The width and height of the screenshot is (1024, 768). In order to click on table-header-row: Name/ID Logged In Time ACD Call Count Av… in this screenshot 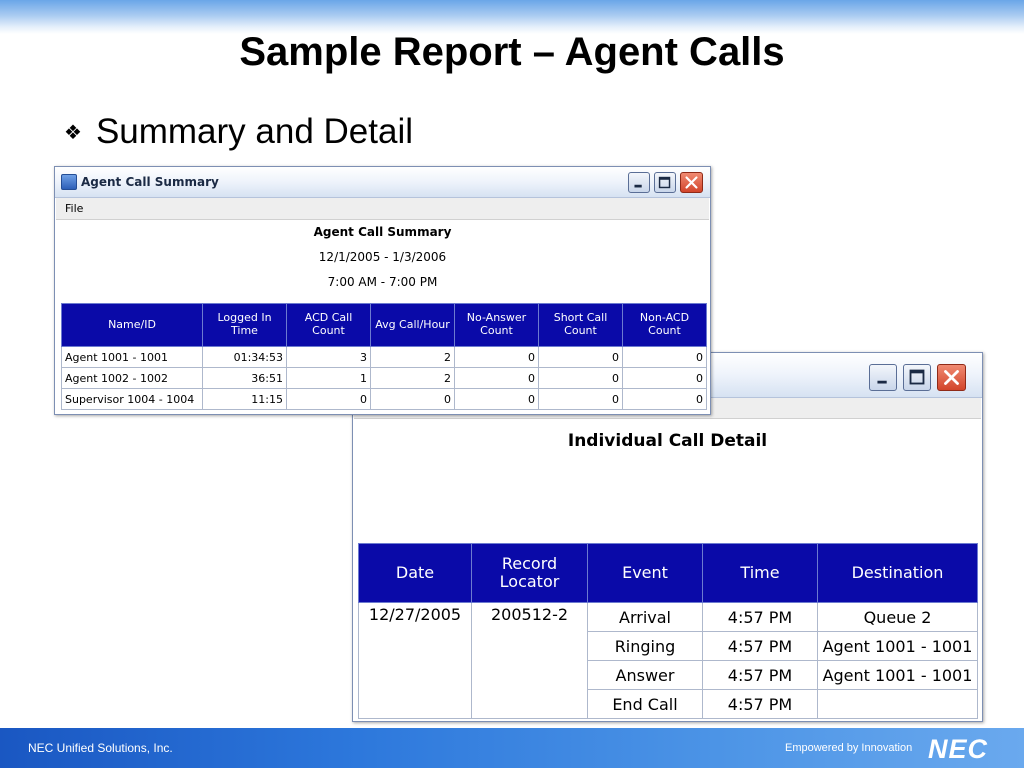, I will do `click(384, 325)`.